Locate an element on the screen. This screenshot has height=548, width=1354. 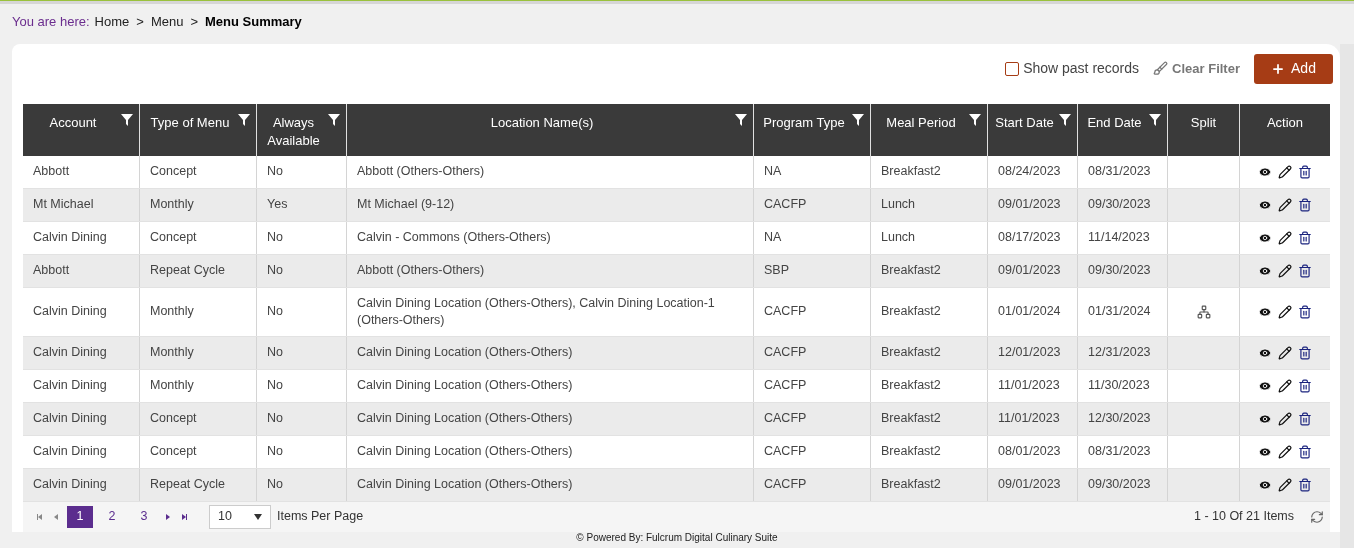
table-cell: NA is located at coordinates (773, 237).